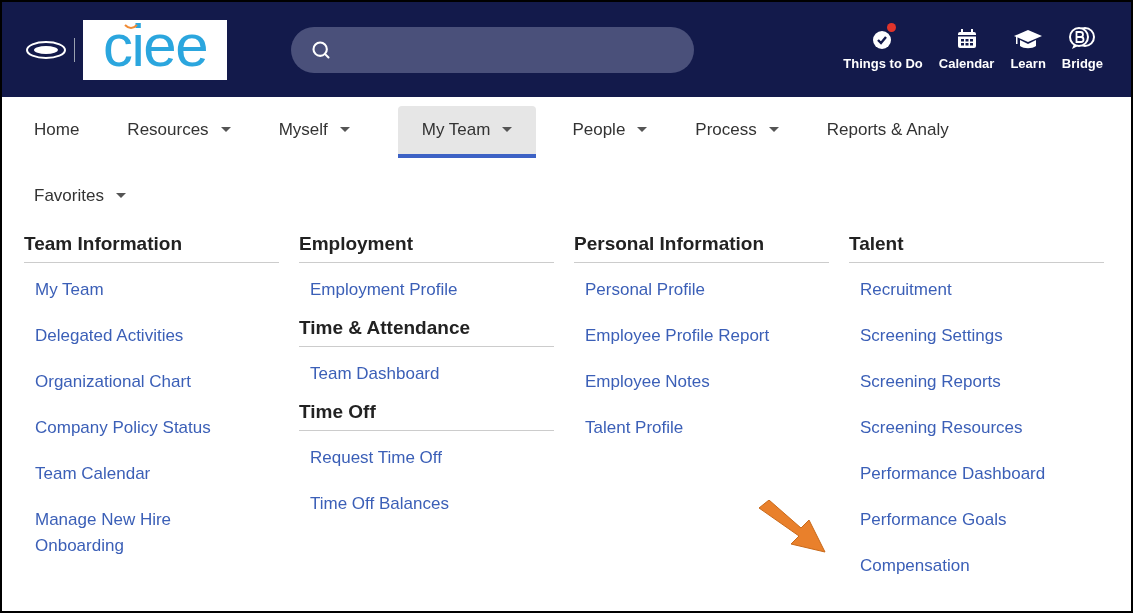  Describe the element at coordinates (969, 382) in the screenshot. I see `menu-link: Screening Reports` at that location.